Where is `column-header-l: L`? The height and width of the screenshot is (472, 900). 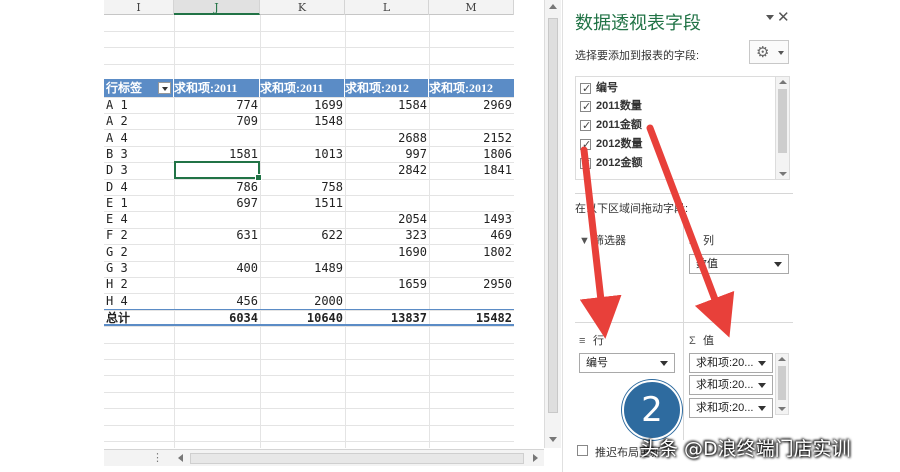
column-header-l: L is located at coordinates (387, 7).